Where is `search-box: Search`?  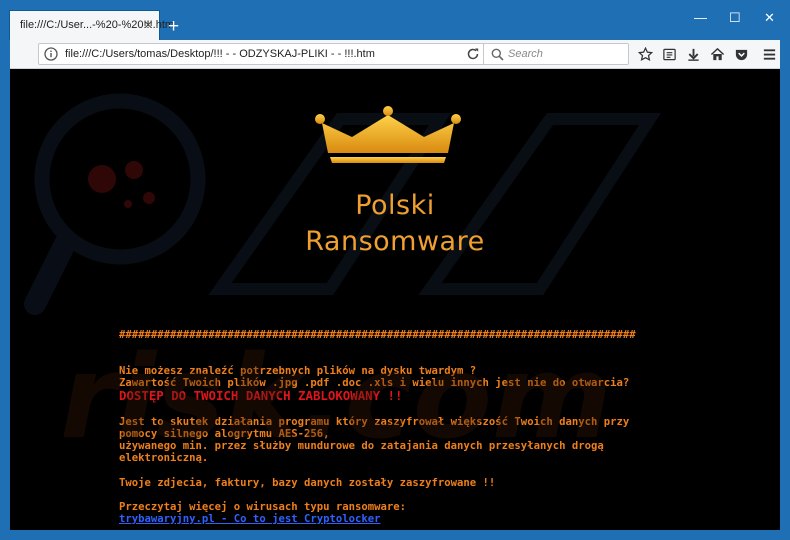
search-box: Search is located at coordinates (556, 54).